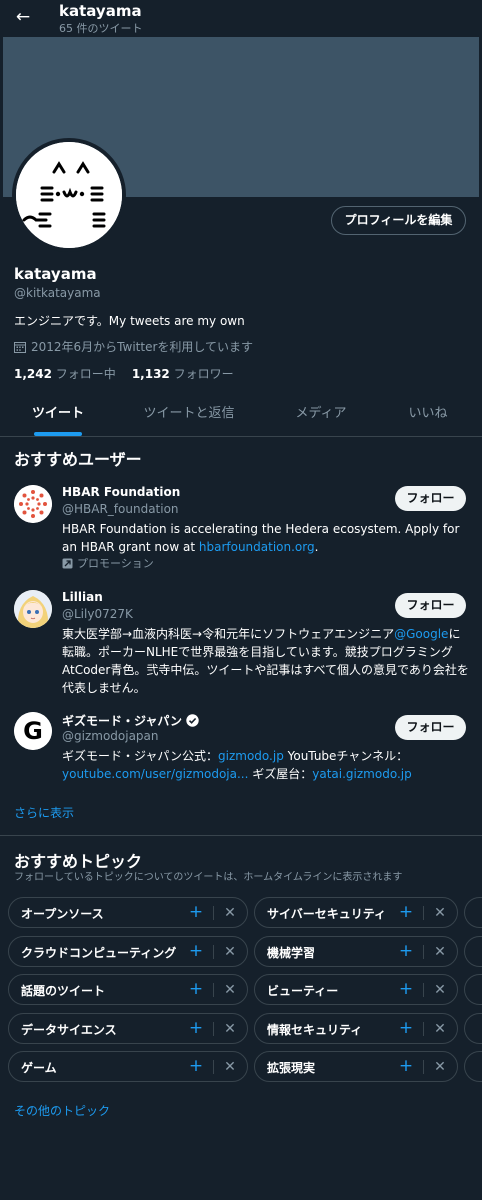 Image resolution: width=482 pixels, height=1200 pixels. I want to click on profile-tabs: ツイート ツイートと返信 メディア いいね, so click(241, 415).